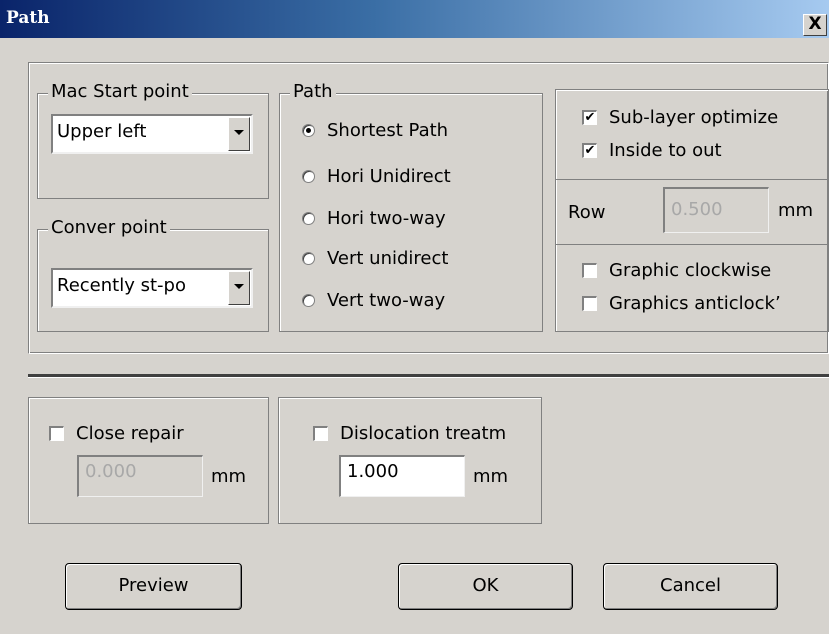 This screenshot has height=634, width=829. I want to click on start-point-label: Mac Start point, so click(120, 91).